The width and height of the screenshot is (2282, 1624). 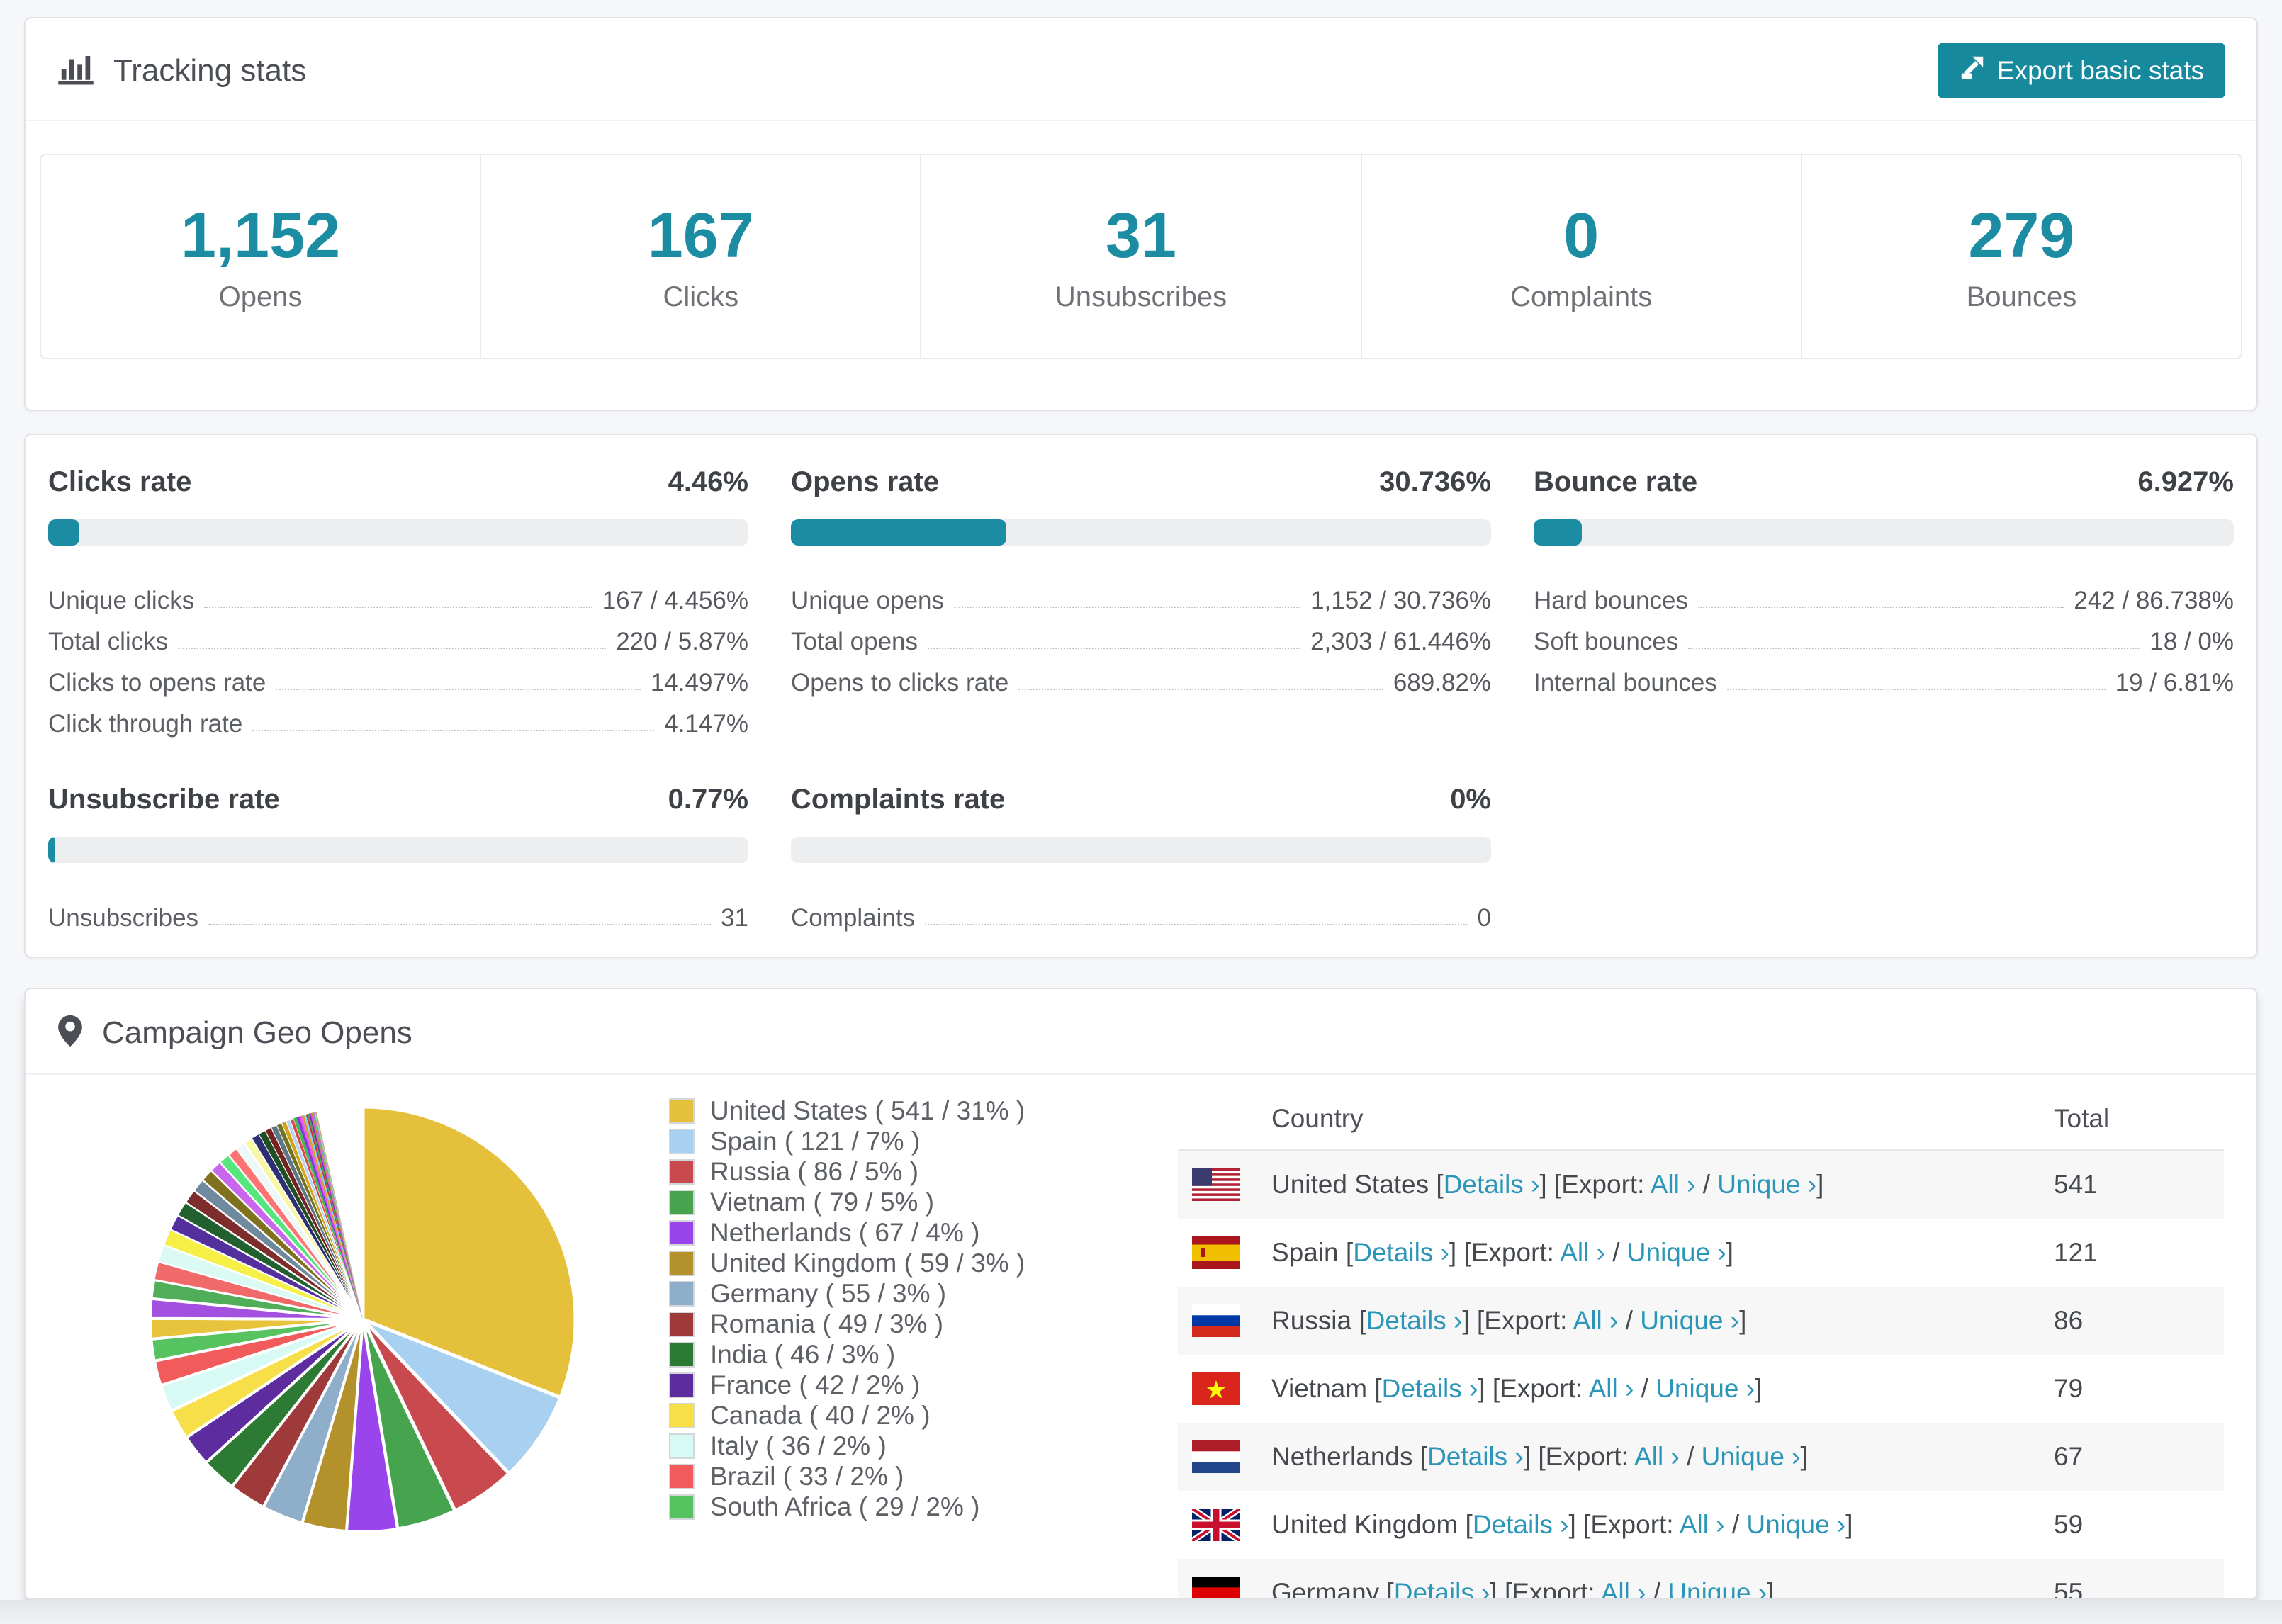 I want to click on export-icon, so click(x=1972, y=70).